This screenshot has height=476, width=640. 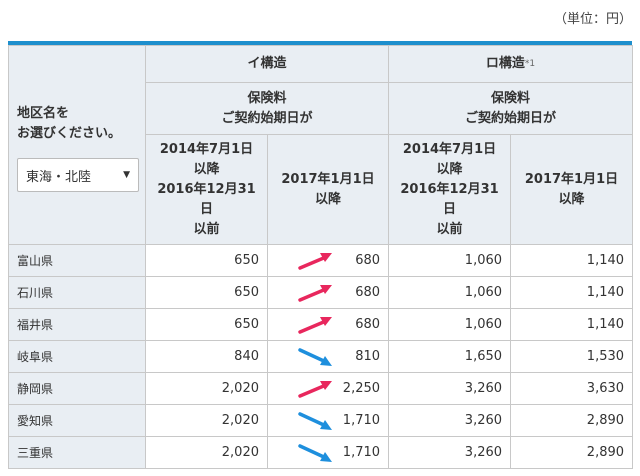 I want to click on premium-i-new: 2,250, so click(x=328, y=388).